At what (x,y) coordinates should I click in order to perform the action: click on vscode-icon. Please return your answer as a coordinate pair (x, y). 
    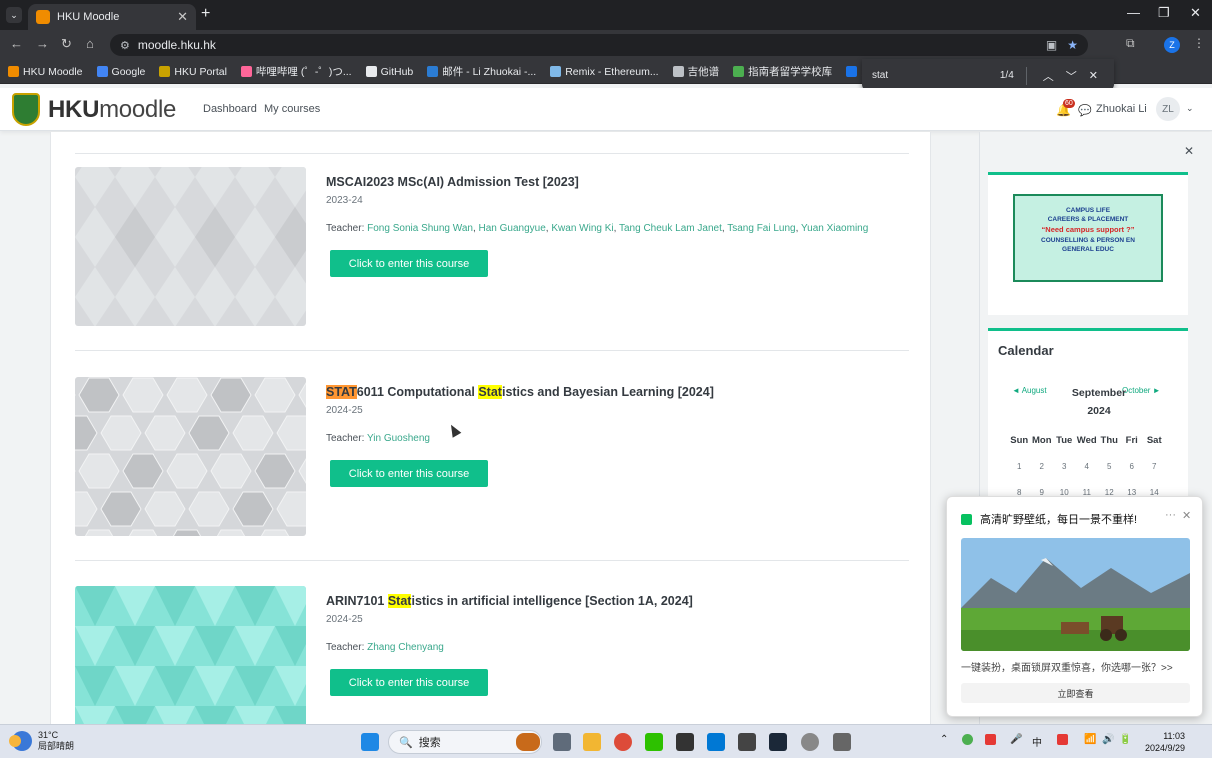
    Looking at the image, I should click on (716, 742).